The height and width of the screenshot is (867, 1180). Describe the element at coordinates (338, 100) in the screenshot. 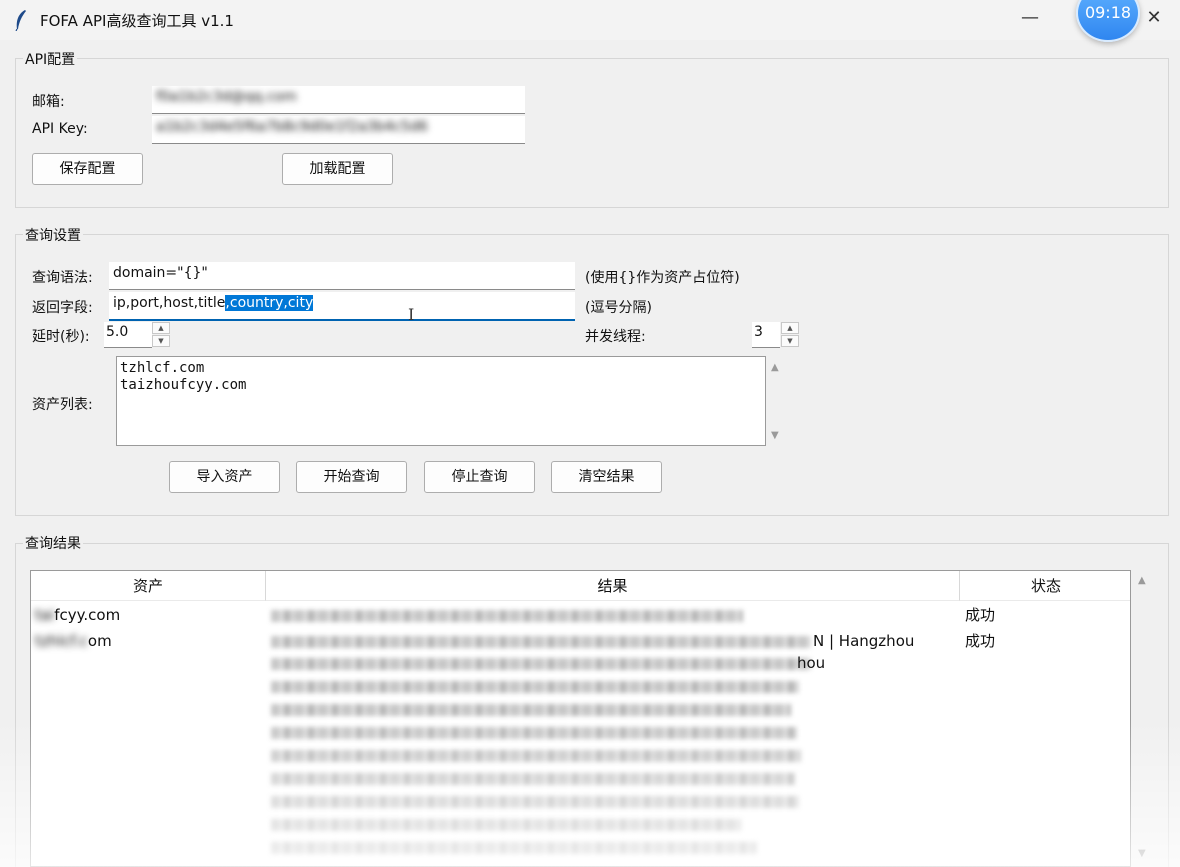

I see `email-field: f0a1b2c3d@qq.com` at that location.